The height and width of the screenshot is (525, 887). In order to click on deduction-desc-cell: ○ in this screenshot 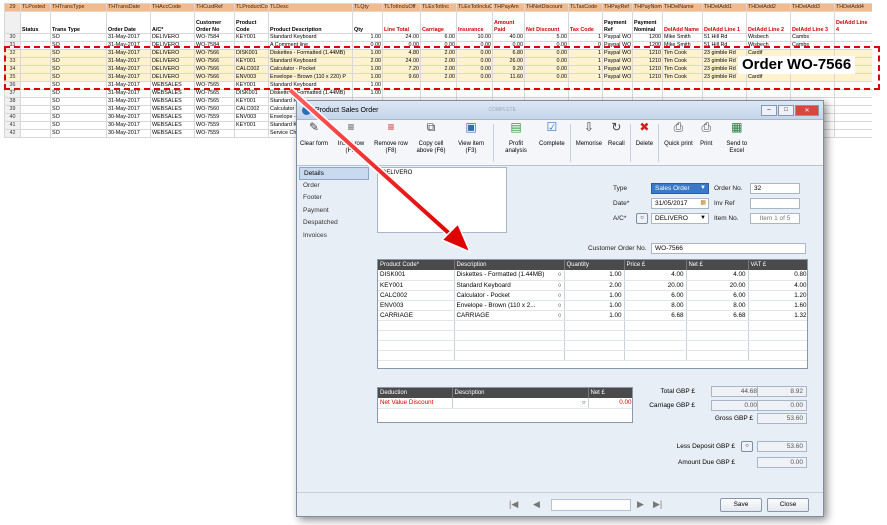, I will do `click(520, 403)`.